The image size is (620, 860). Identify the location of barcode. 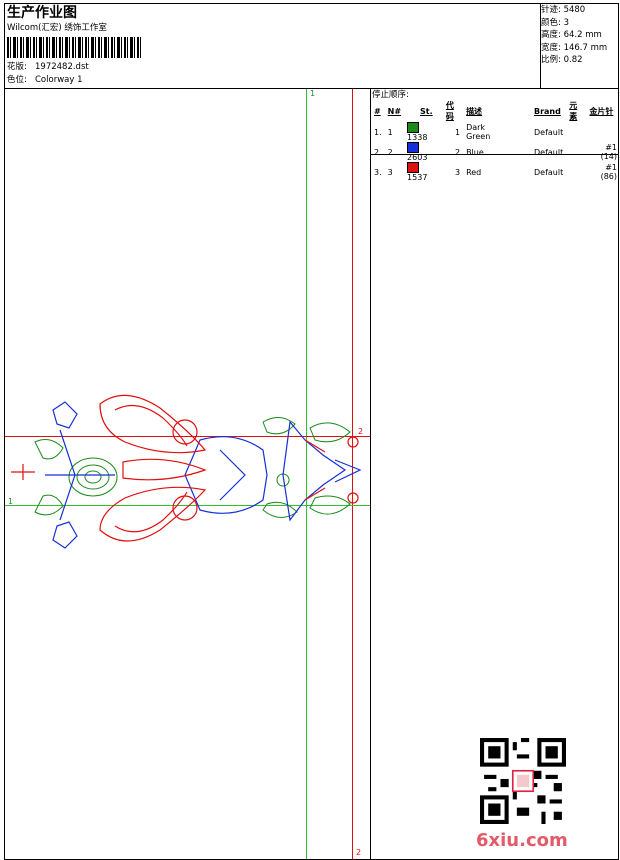
(74, 47).